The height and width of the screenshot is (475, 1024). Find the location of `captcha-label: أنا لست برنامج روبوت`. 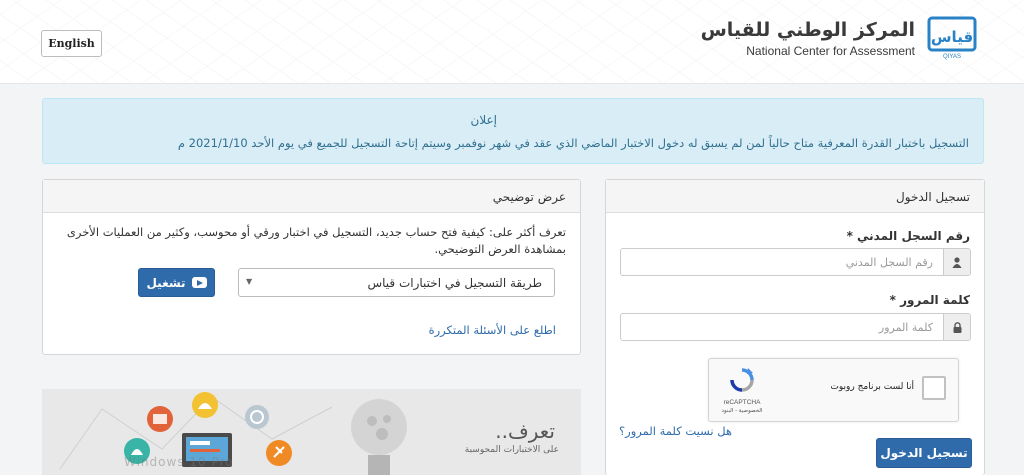

captcha-label: أنا لست برنامج روبوت is located at coordinates (872, 387).